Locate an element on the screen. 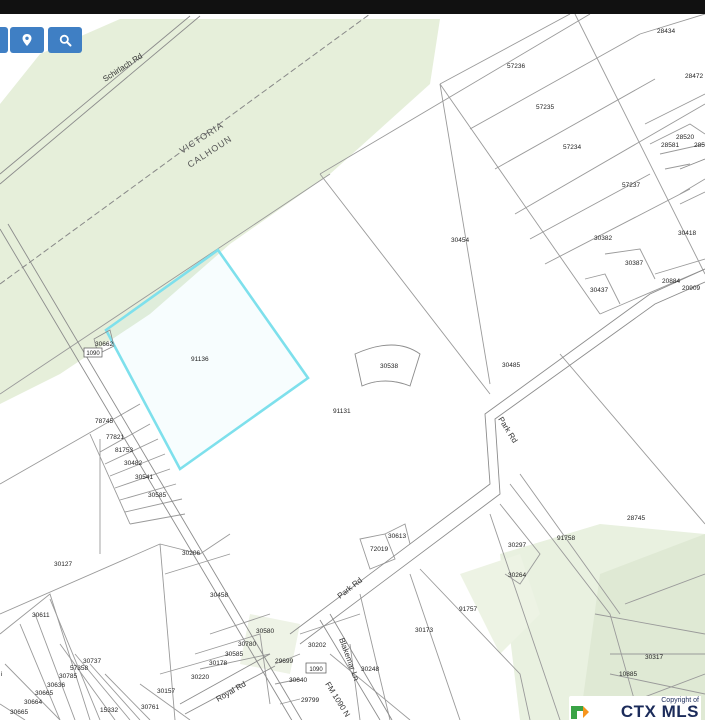 This screenshot has width=705, height=720. brand-name: CTX MLS is located at coordinates (659, 711).